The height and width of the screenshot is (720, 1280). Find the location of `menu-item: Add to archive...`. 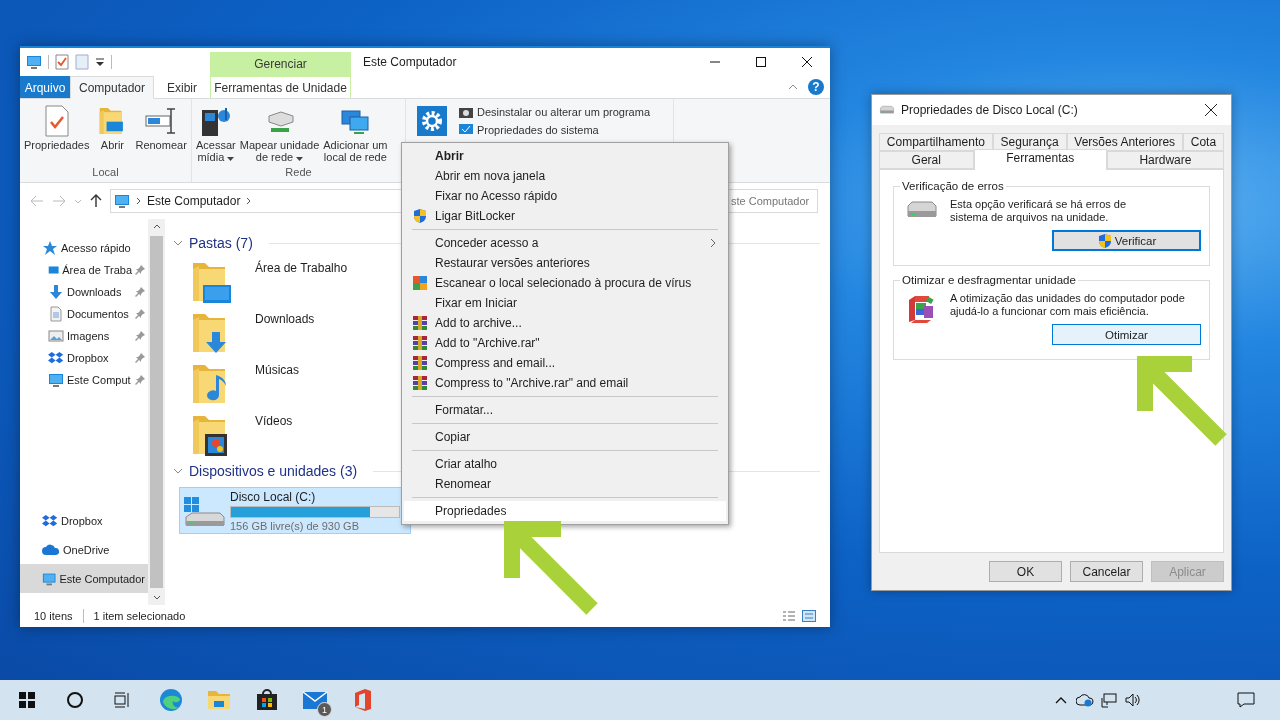

menu-item: Add to archive... is located at coordinates (565, 323).